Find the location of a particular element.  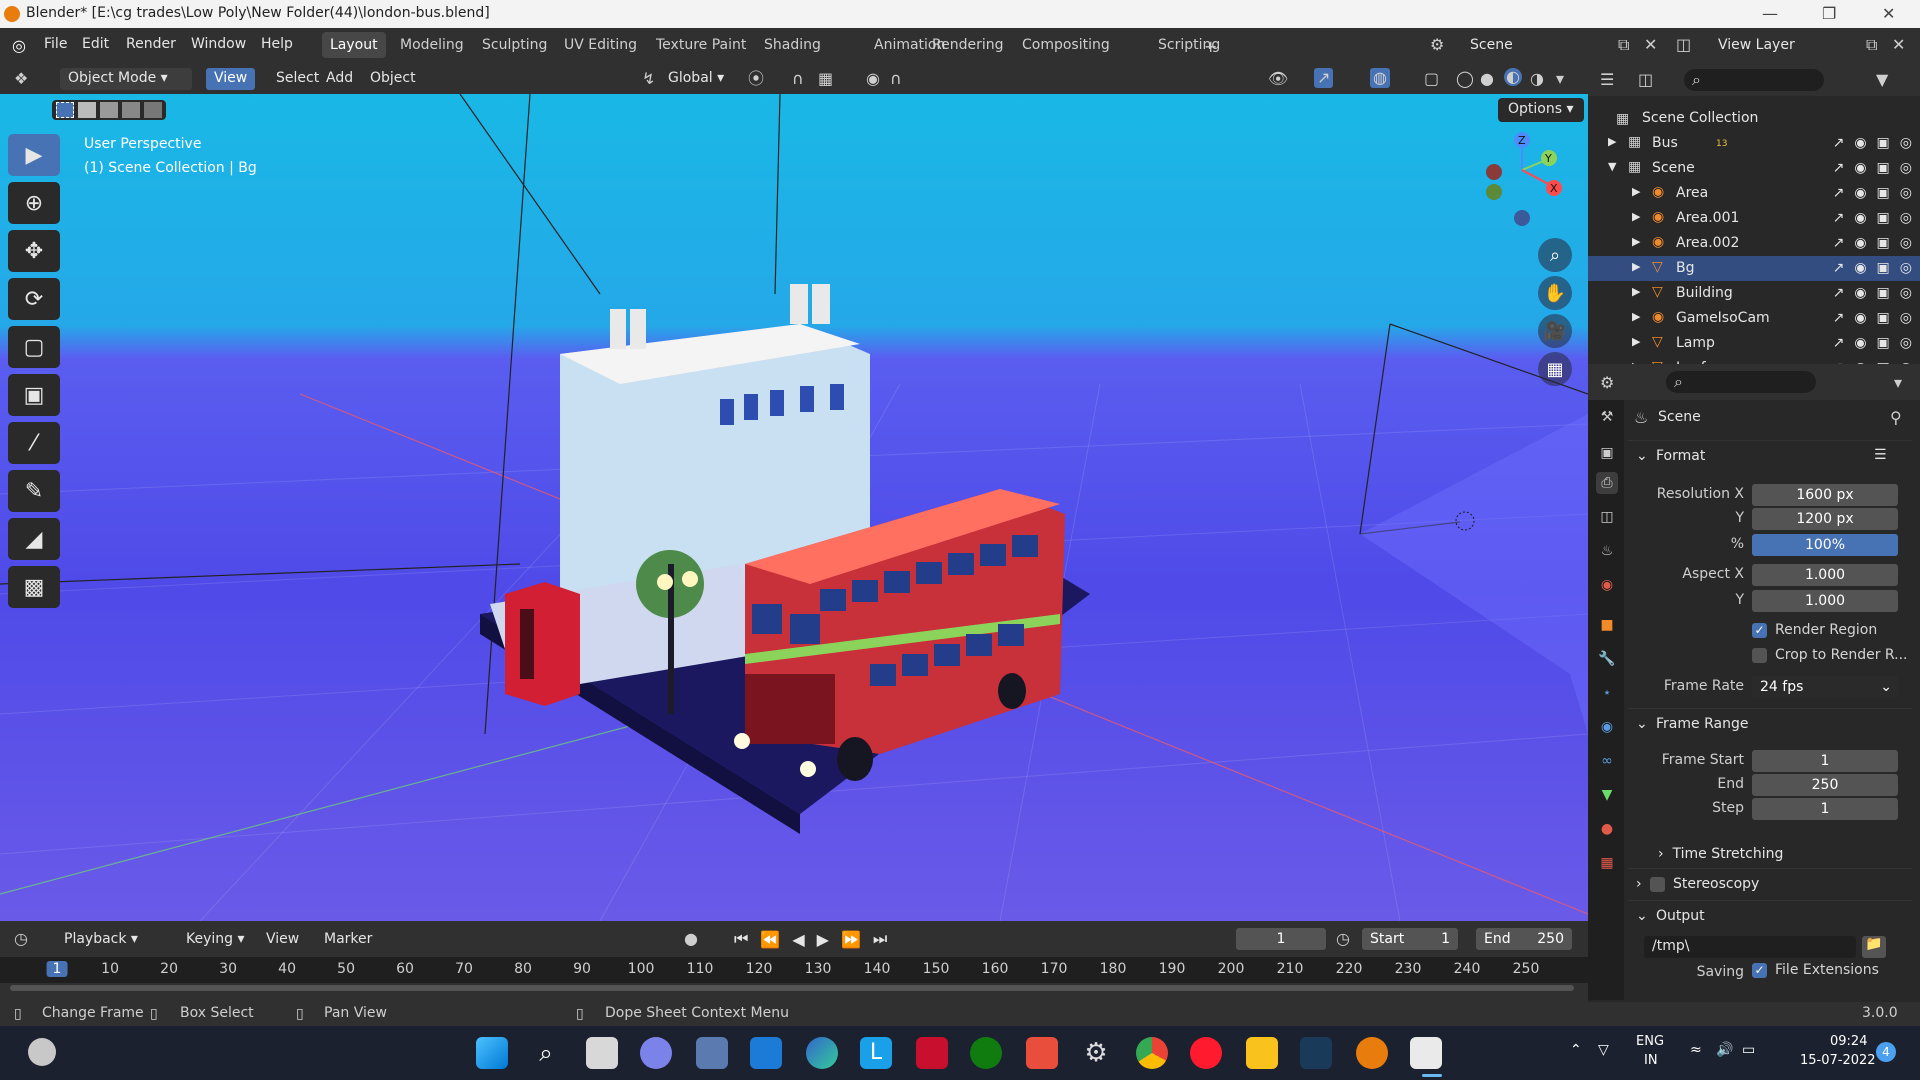

outliner-row: ▶ ▽ Building ↗ ◉ ▣ ◎ is located at coordinates (1754, 293).